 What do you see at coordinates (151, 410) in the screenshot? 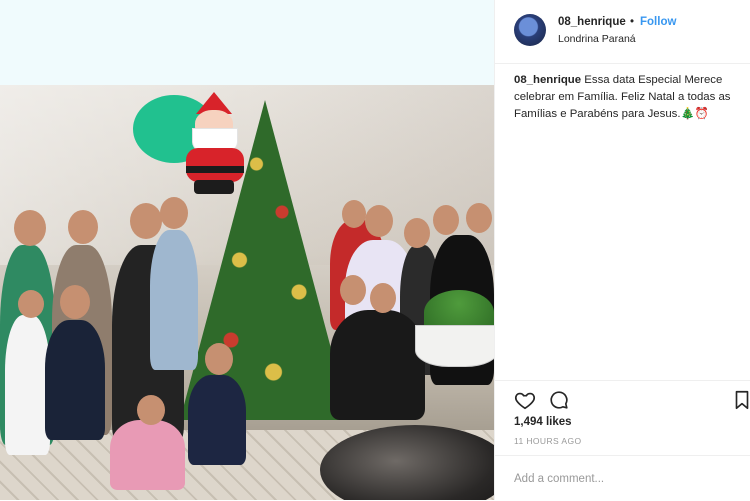
I see `person-8-head` at bounding box center [151, 410].